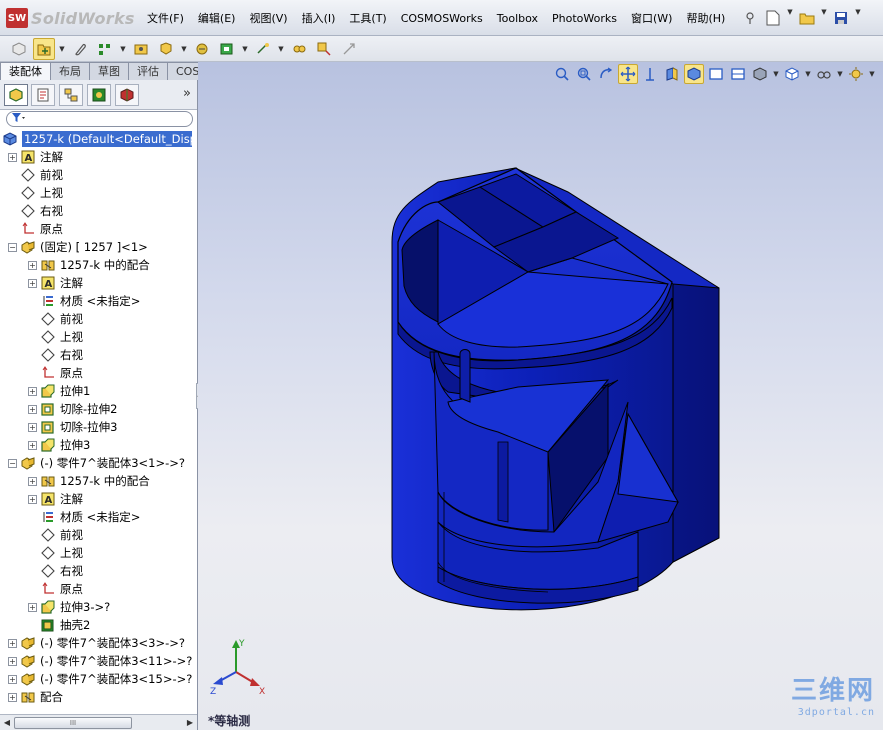 The width and height of the screenshot is (883, 730). Describe the element at coordinates (100, 679) in the screenshot. I see `tree-item: + (-) 零件7^装配体3<15>->?` at that location.